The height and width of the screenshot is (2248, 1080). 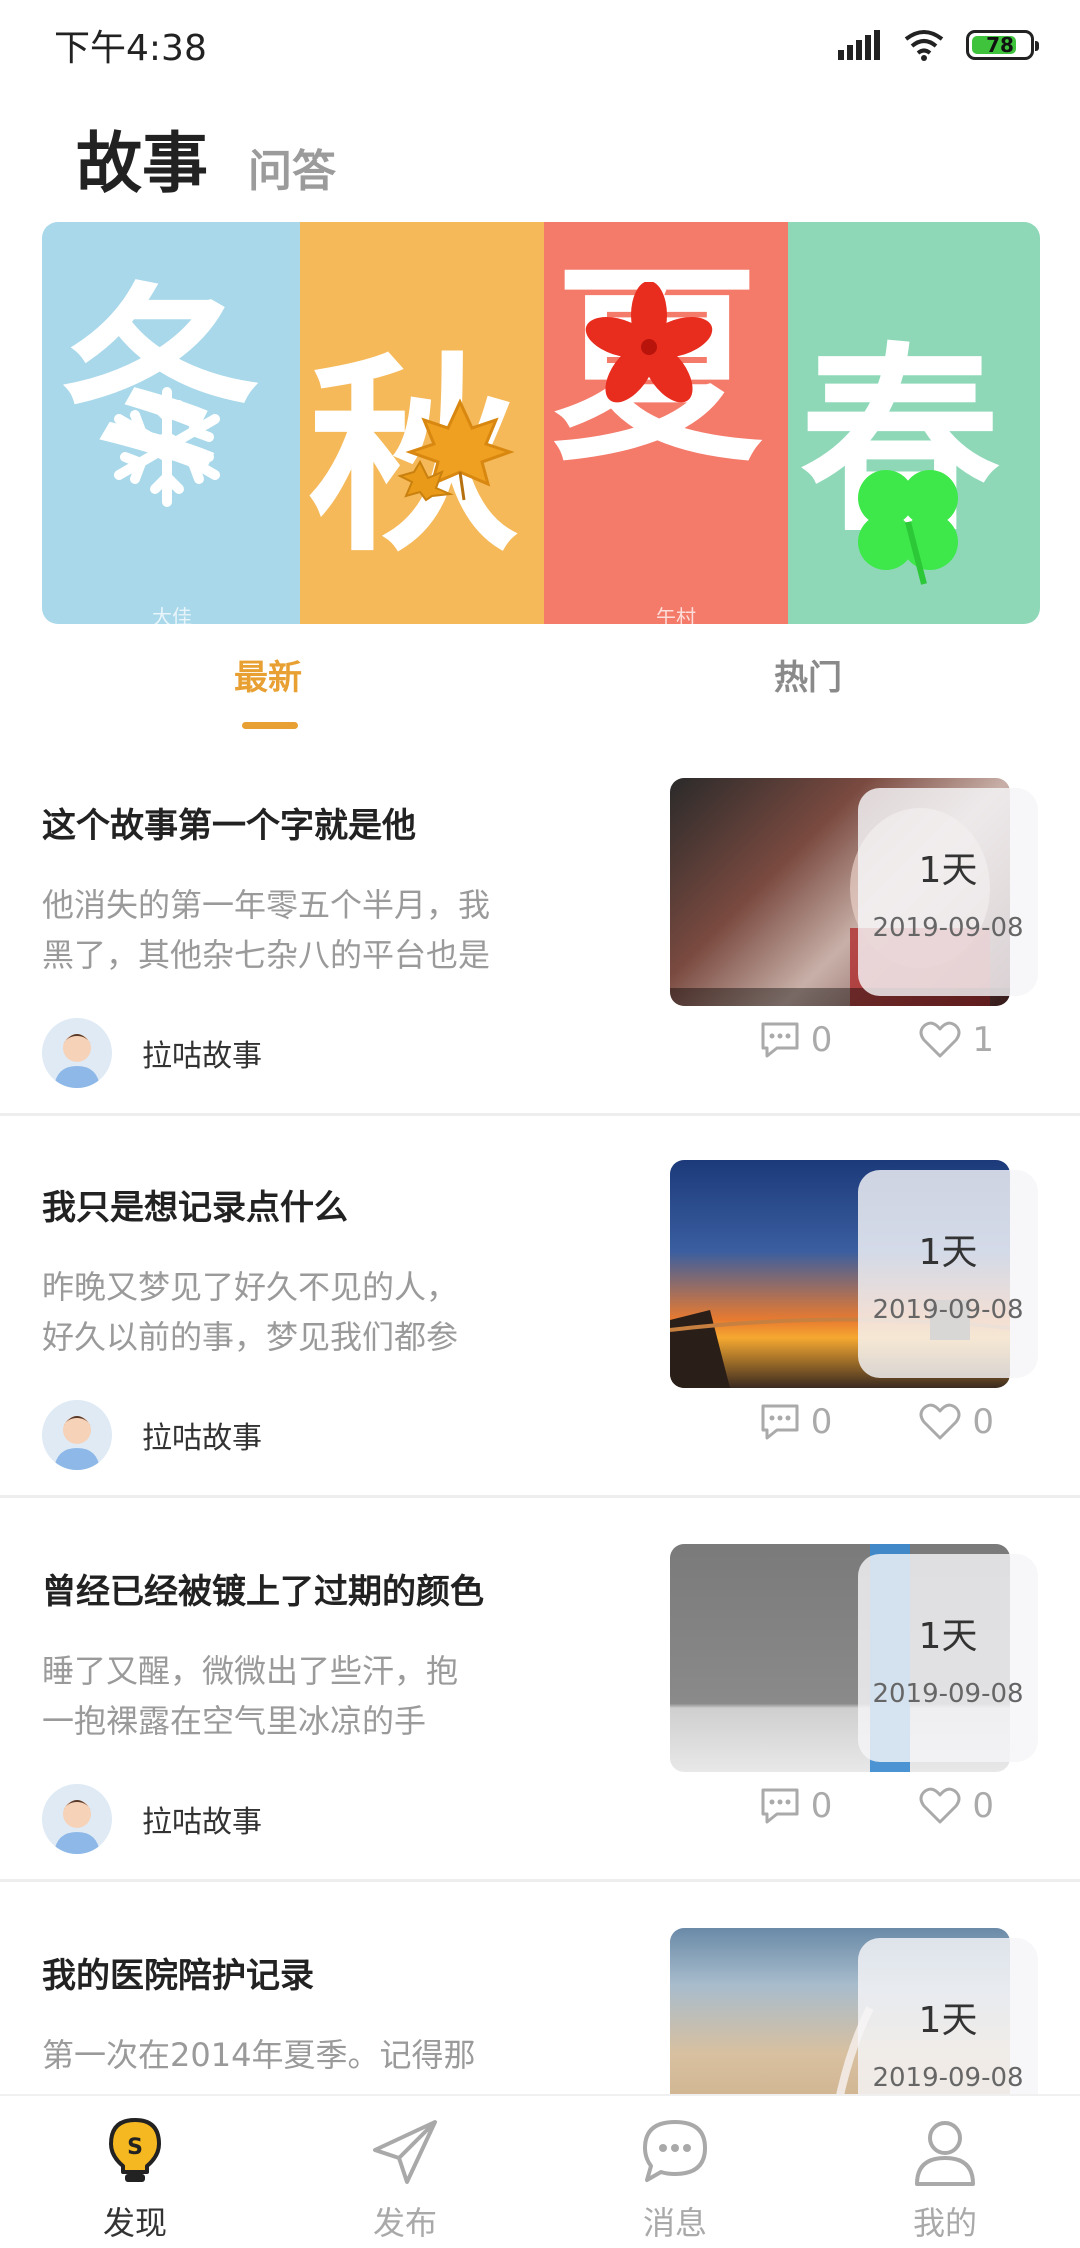 What do you see at coordinates (142, 158) in the screenshot?
I see `tab-stories: 故事` at bounding box center [142, 158].